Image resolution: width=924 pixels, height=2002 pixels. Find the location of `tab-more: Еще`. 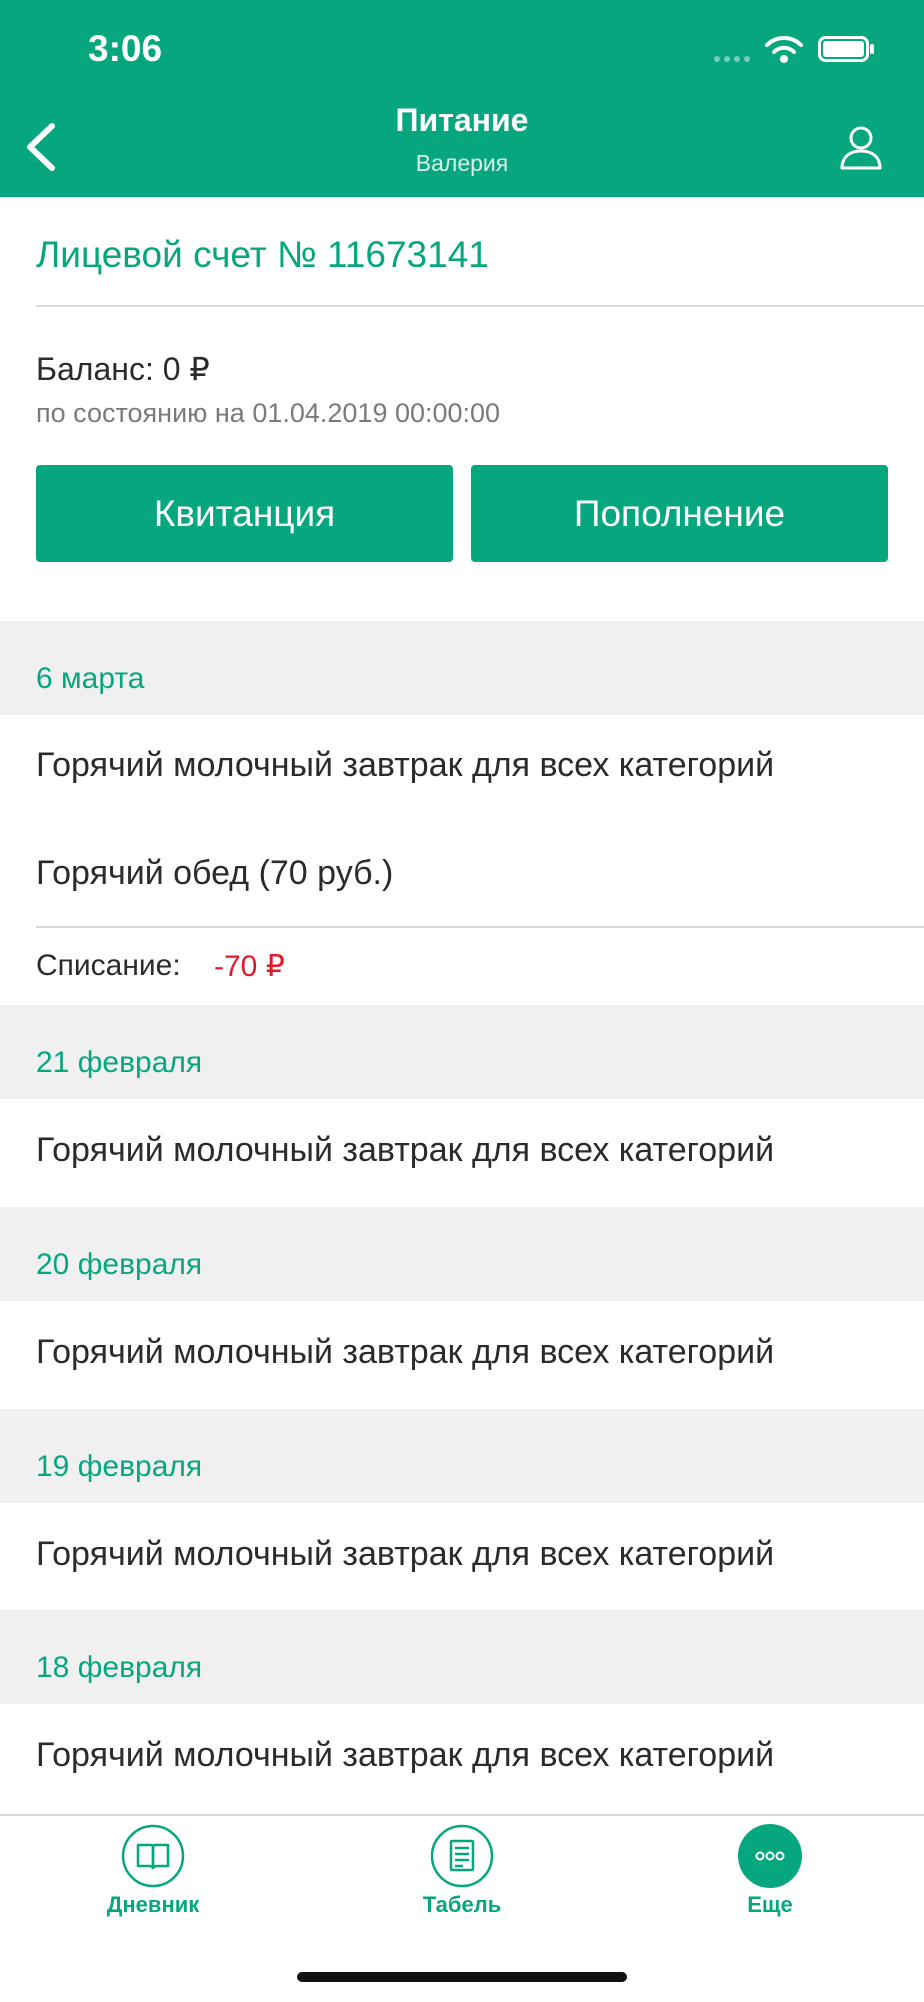

tab-more: Еще is located at coordinates (770, 1871).